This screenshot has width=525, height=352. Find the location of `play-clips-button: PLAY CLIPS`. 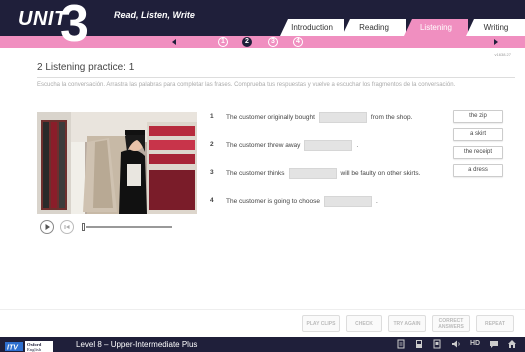

play-clips-button: PLAY CLIPS is located at coordinates (321, 323).